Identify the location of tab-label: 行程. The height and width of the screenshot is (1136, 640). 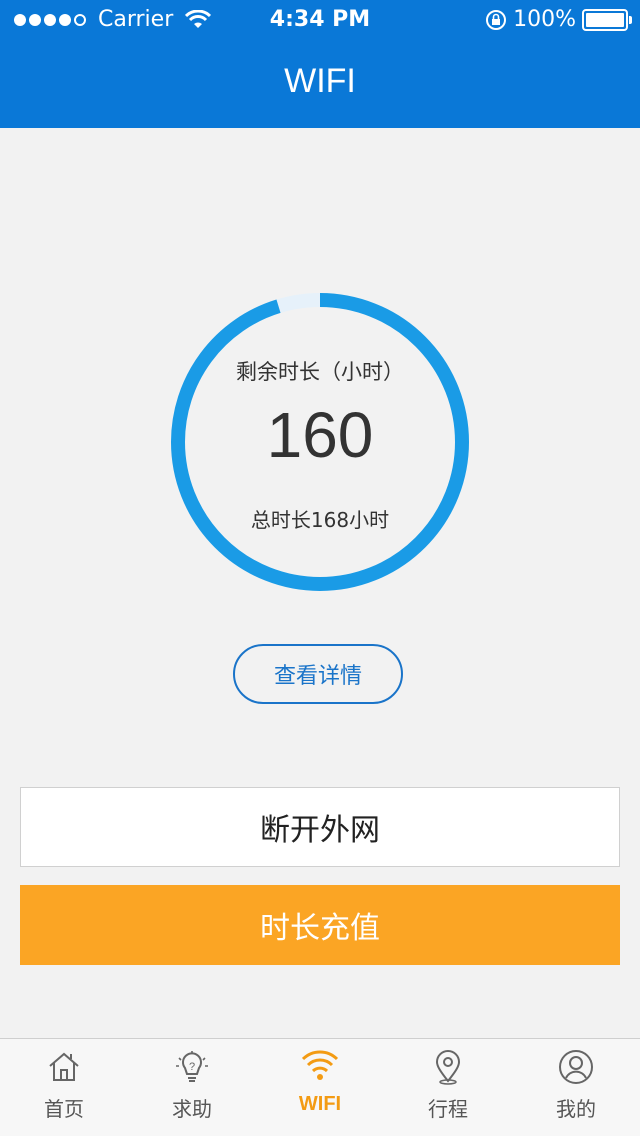
(448, 1109).